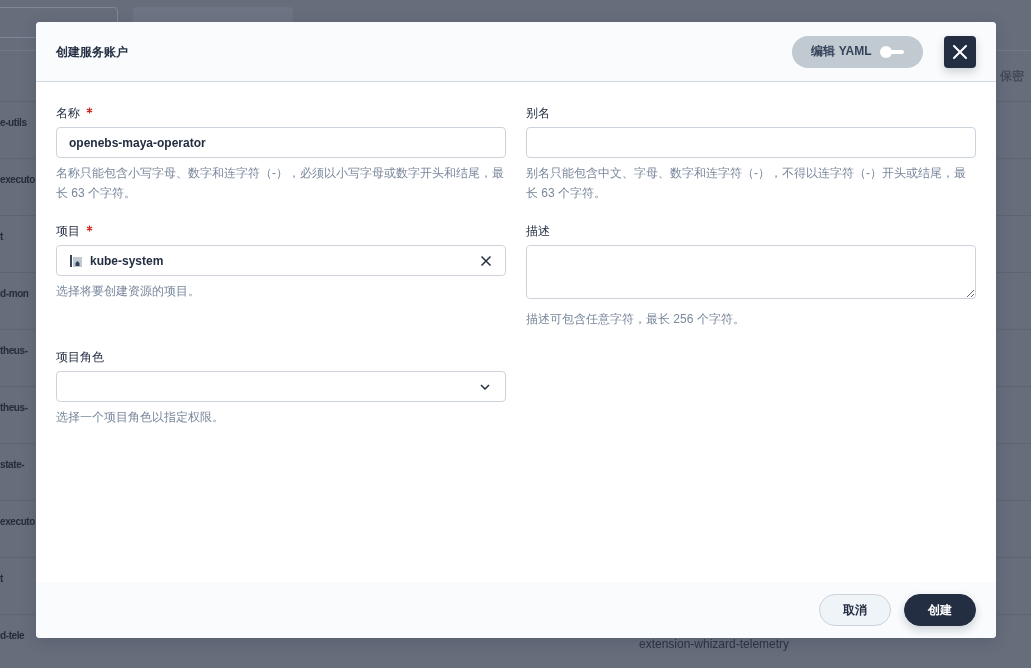  I want to click on edit-yaml-toggle: 编辑 YAML, so click(857, 51).